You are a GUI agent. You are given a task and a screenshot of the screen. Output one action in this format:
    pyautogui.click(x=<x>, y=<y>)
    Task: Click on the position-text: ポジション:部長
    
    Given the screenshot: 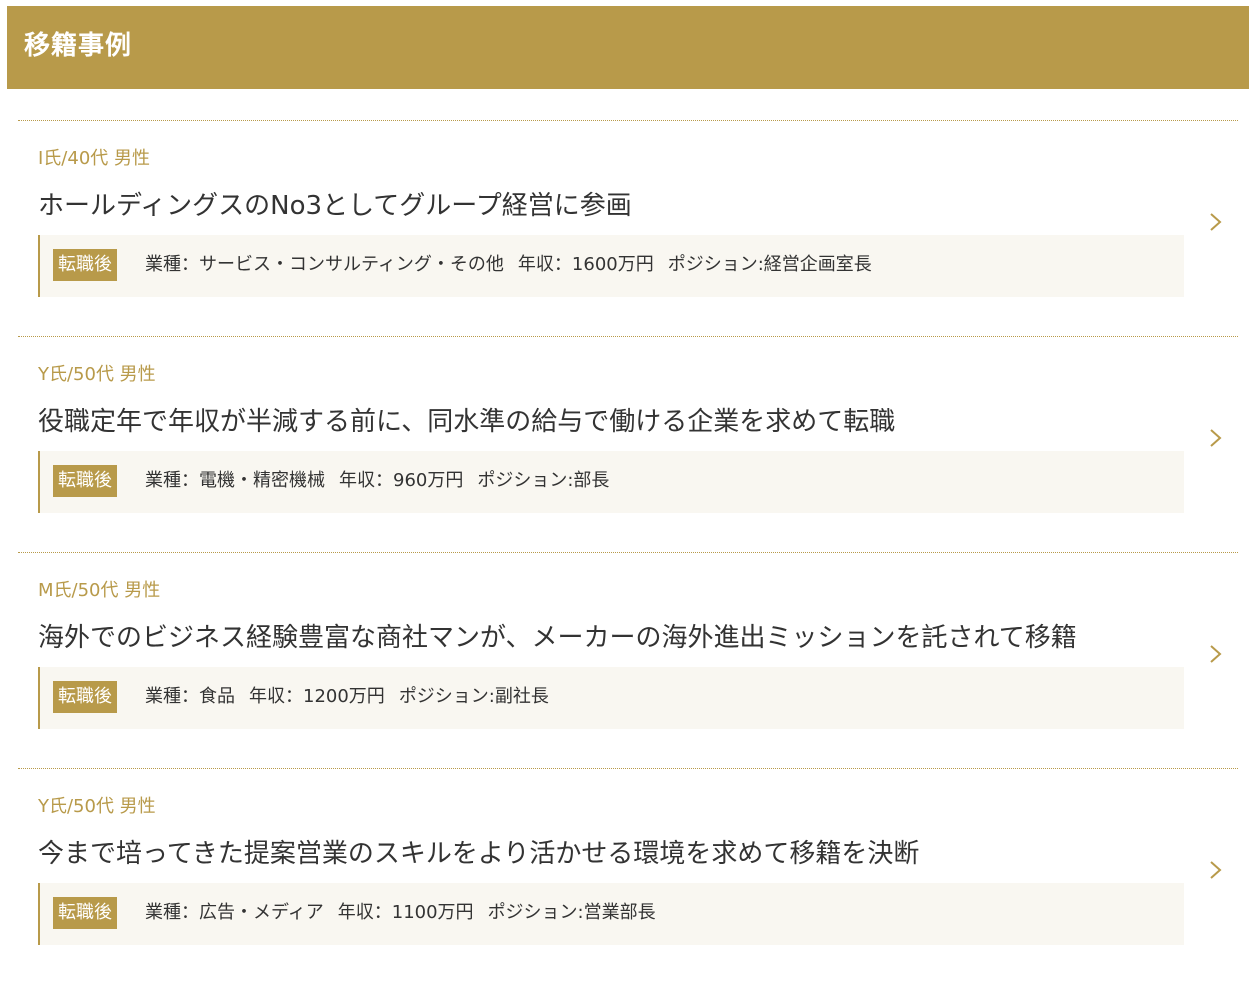 What is the action you would take?
    pyautogui.click(x=543, y=480)
    